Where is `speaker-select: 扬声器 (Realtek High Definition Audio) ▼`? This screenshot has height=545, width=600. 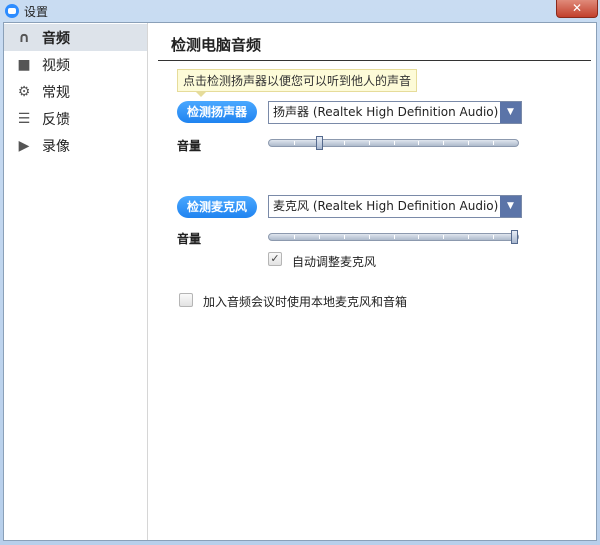 speaker-select: 扬声器 (Realtek High Definition Audio) ▼ is located at coordinates (395, 112).